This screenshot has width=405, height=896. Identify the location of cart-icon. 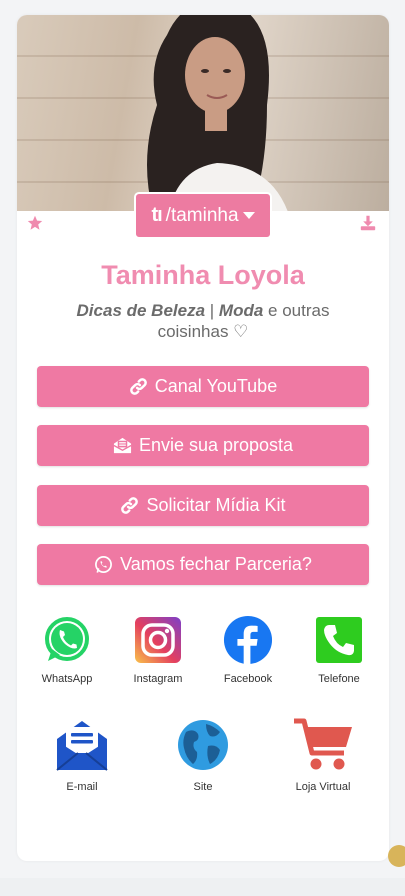
(323, 745).